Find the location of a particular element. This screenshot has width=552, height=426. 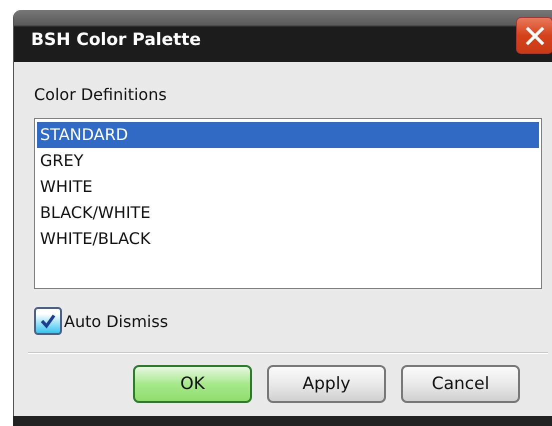

list-item: BLACK/WHITE is located at coordinates (288, 213).